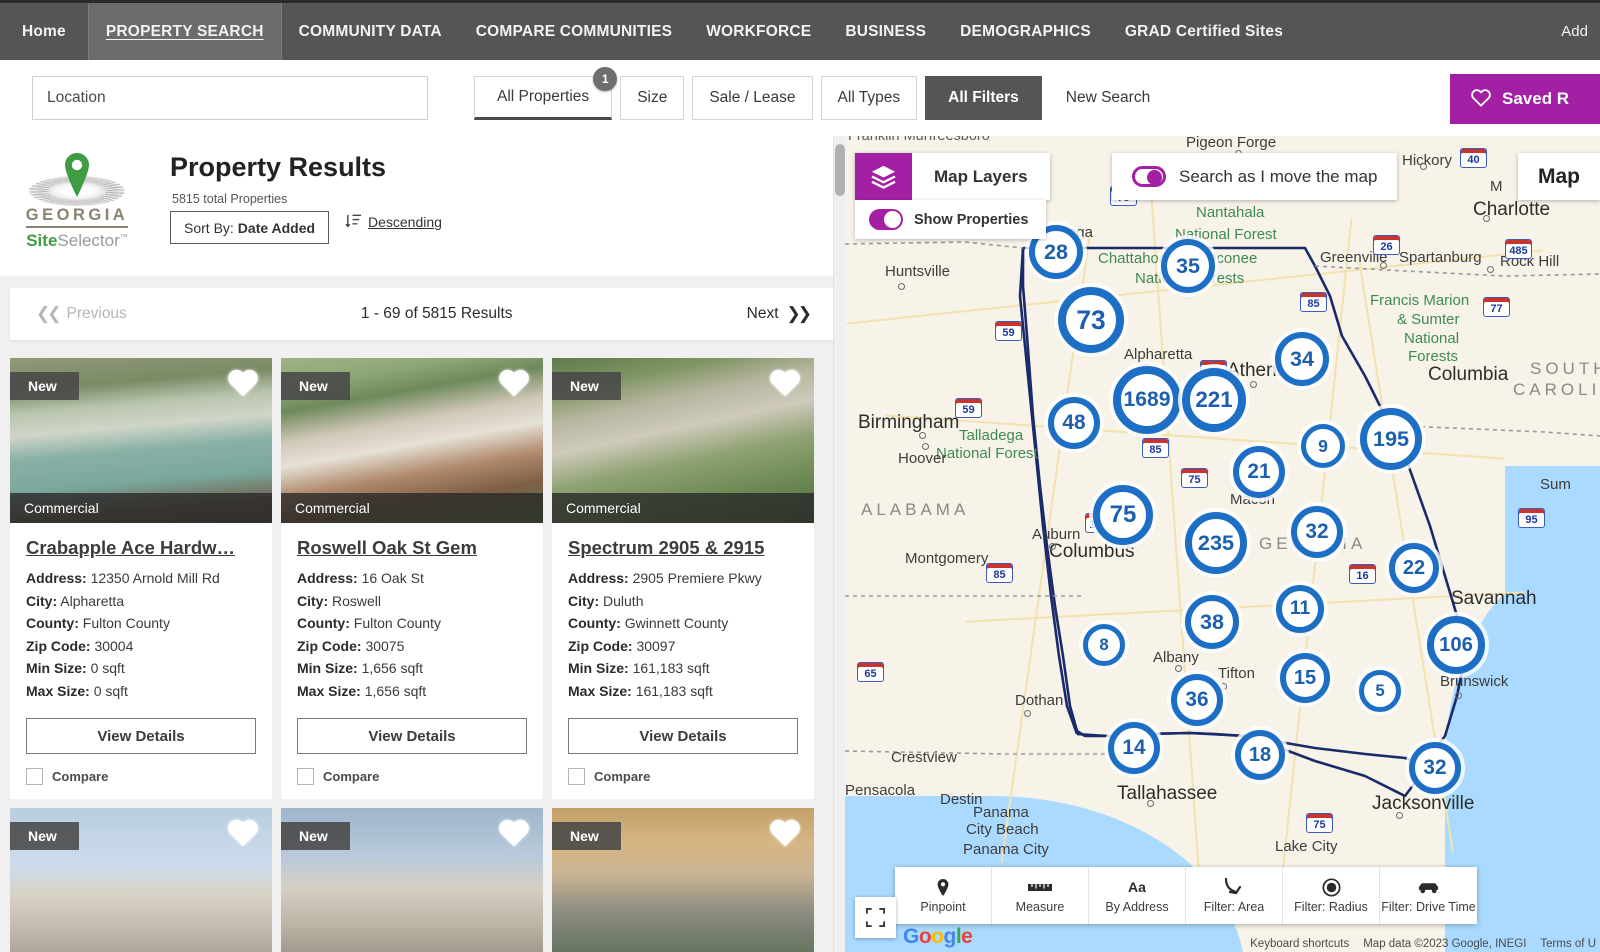 The width and height of the screenshot is (1600, 952). Describe the element at coordinates (1568, 944) in the screenshot. I see `terms-of-use-link: Terms of U` at that location.